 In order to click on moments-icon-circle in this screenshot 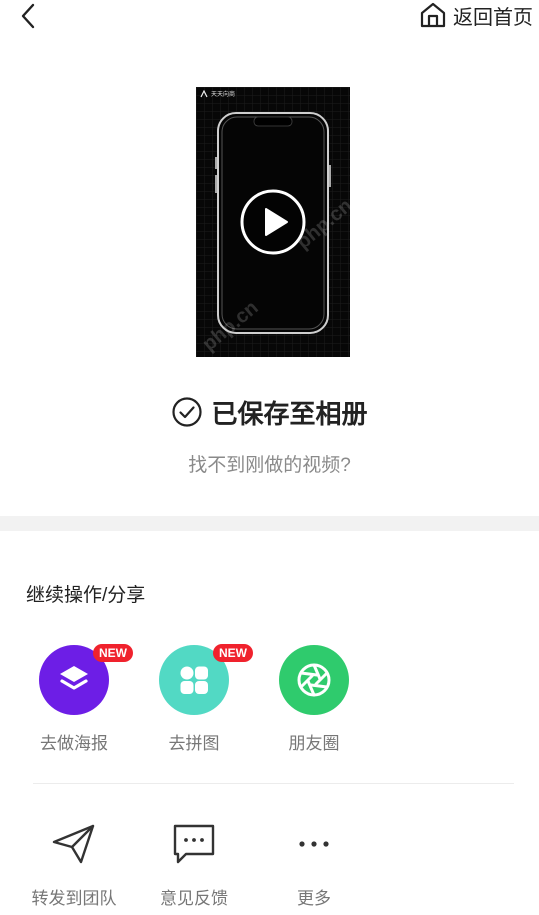, I will do `click(314, 680)`.